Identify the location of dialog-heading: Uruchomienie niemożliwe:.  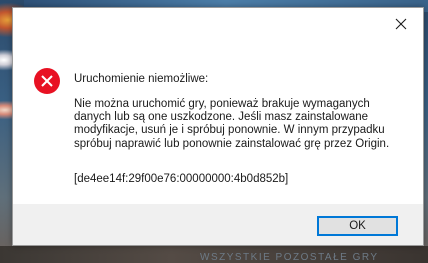
(141, 79).